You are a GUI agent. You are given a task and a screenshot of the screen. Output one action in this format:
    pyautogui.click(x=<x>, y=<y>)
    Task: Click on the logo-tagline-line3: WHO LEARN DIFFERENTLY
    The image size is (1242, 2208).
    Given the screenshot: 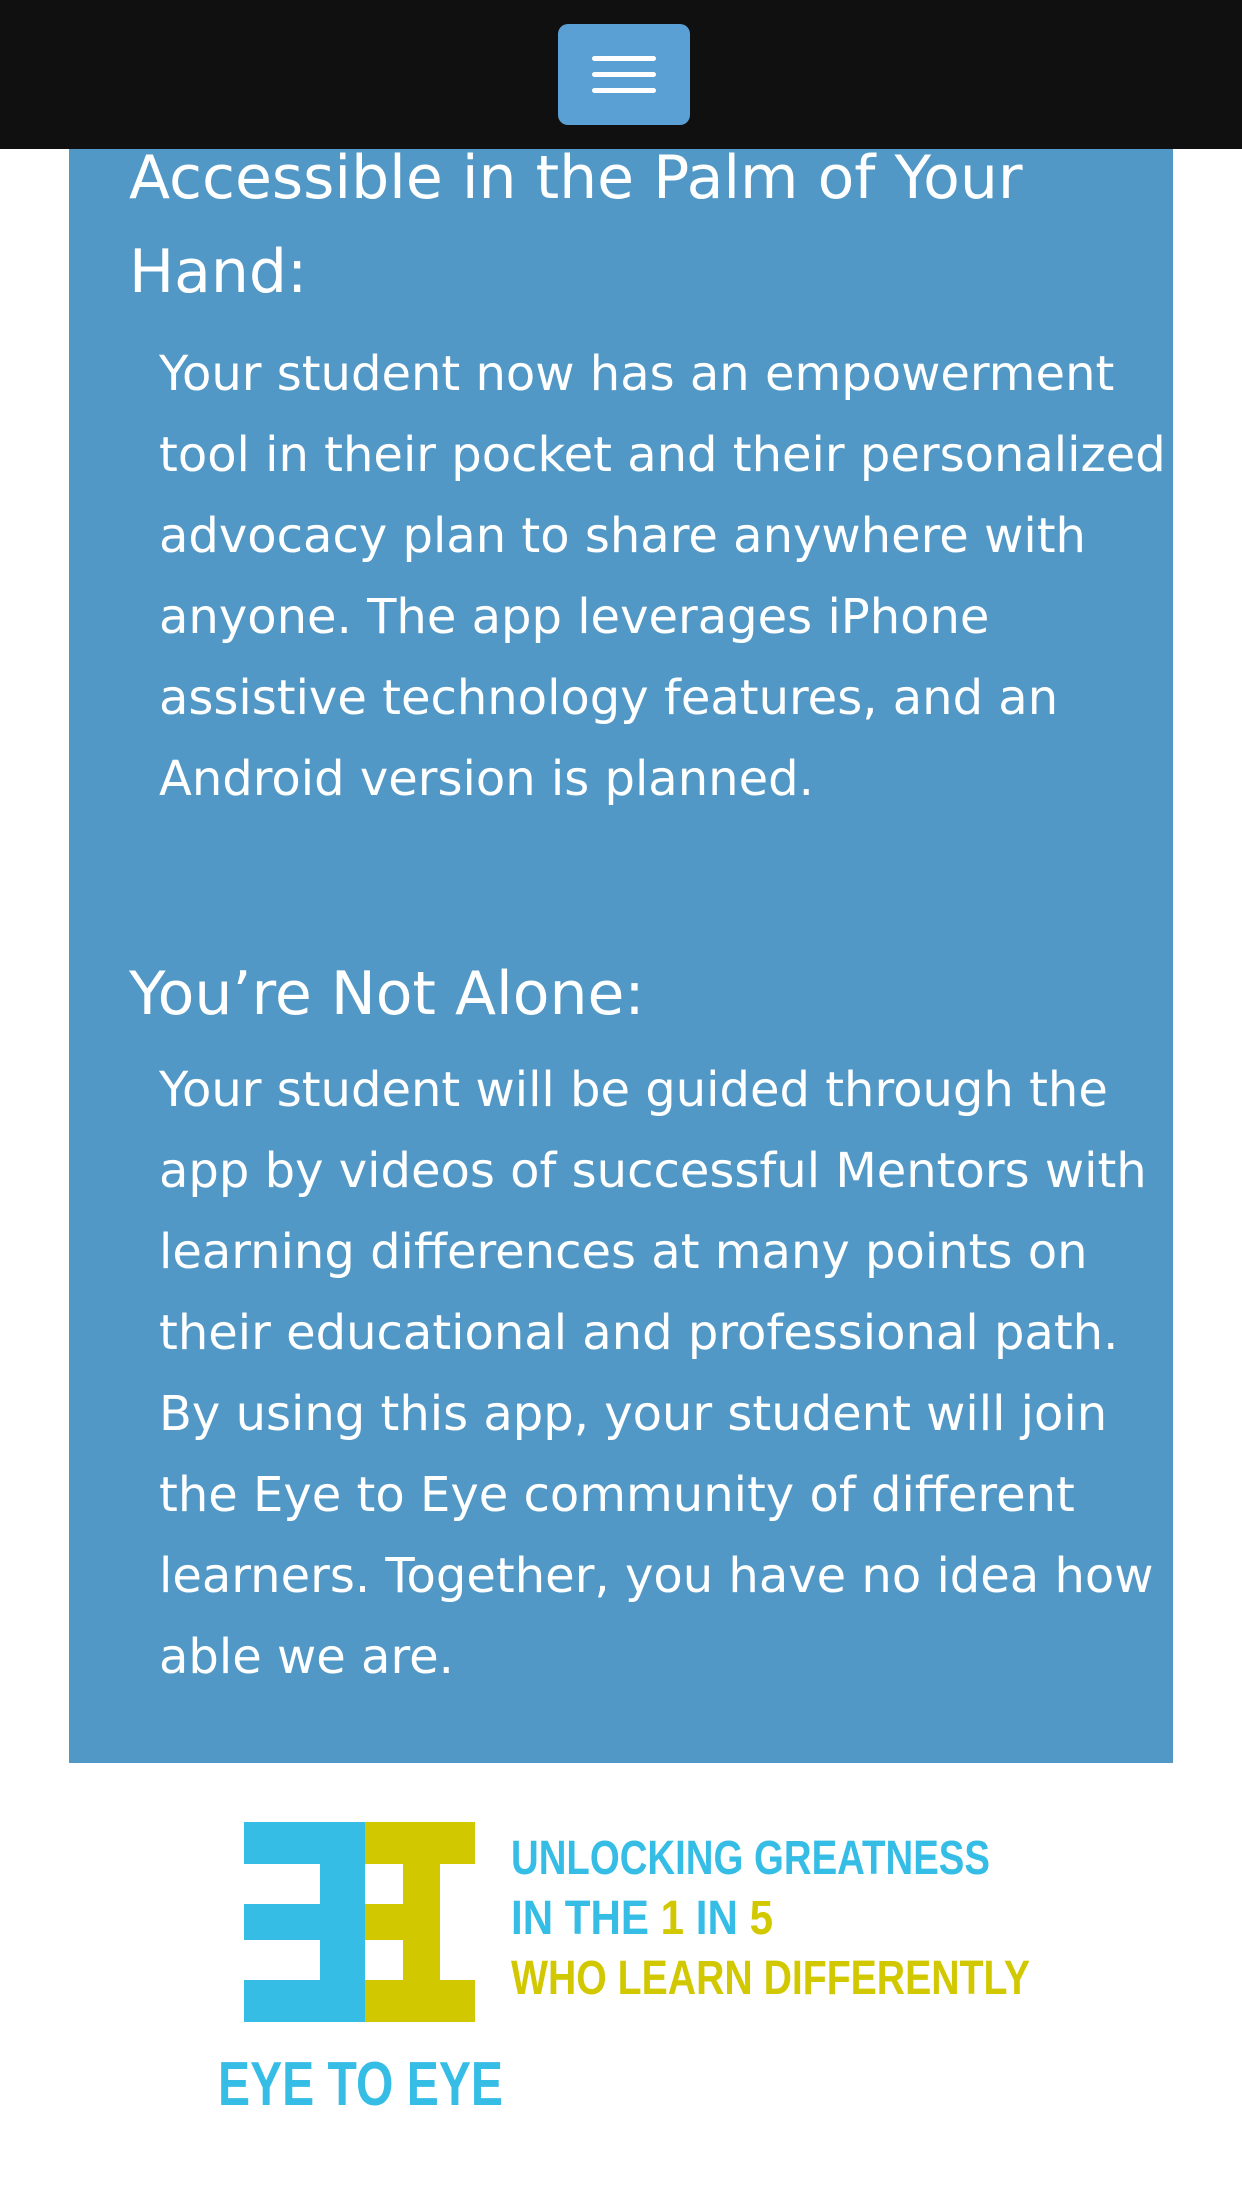 What is the action you would take?
    pyautogui.click(x=770, y=1978)
    